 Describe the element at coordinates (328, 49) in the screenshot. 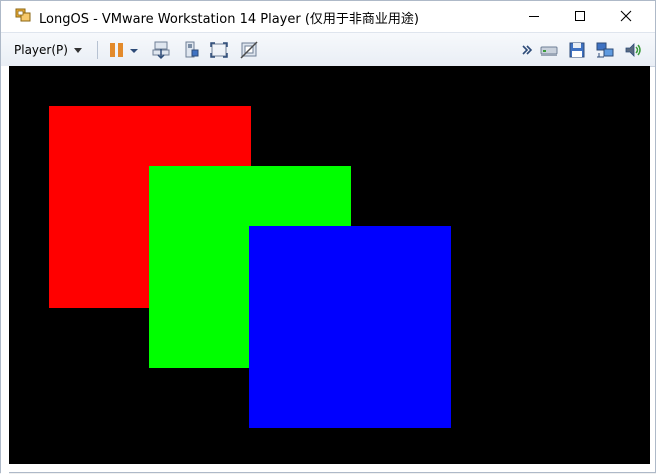

I see `toolbar: Player(P)` at that location.